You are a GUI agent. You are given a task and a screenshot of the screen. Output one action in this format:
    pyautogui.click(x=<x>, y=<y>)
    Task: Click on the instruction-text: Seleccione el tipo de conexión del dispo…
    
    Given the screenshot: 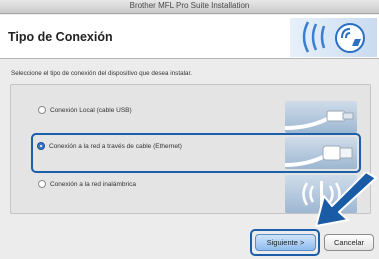 What is the action you would take?
    pyautogui.click(x=101, y=73)
    